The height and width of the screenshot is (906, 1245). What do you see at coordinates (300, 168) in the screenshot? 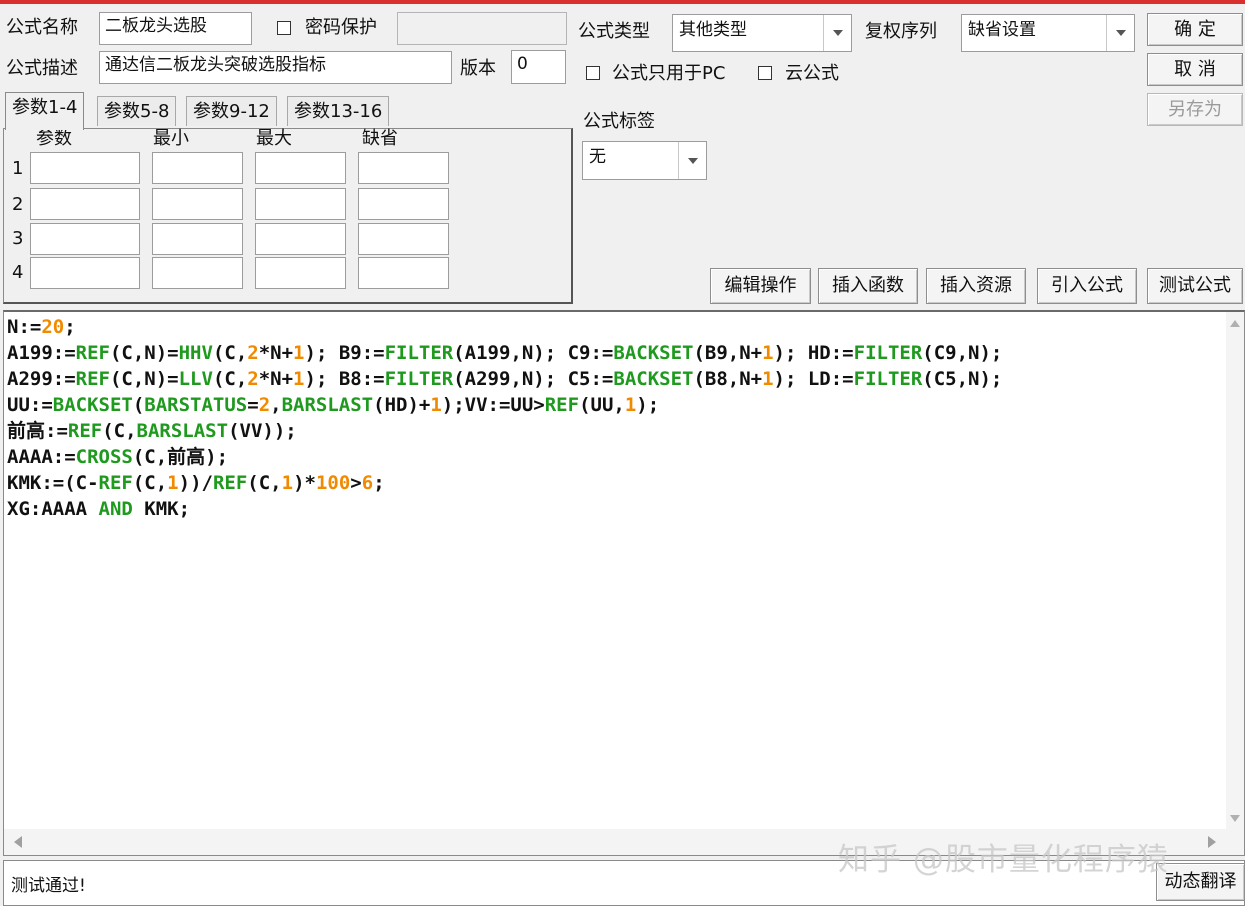
I see `param-1-max-input` at bounding box center [300, 168].